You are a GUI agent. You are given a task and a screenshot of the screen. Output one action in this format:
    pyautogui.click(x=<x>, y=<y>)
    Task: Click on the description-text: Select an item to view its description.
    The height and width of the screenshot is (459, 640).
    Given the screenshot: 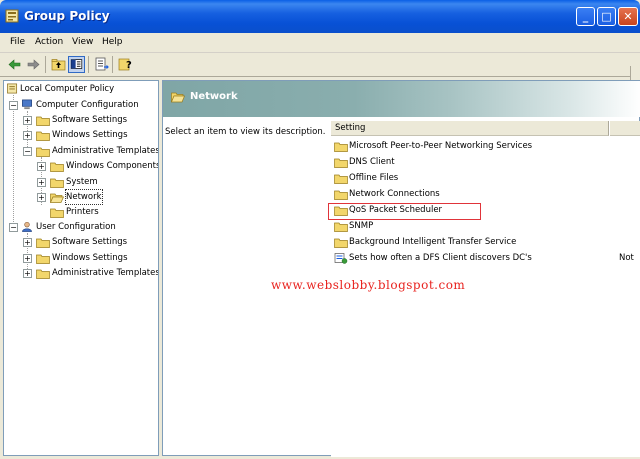 What is the action you would take?
    pyautogui.click(x=245, y=132)
    